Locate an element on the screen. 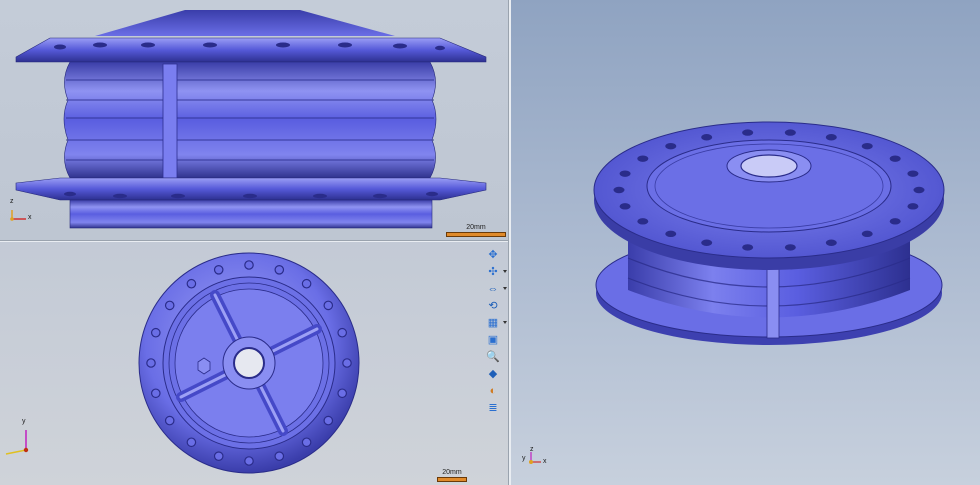  view-toolbar: ✥ ✣ ⇔ ⟲ ▦ ▣ 🔍 ◆ ◐ ≣ is located at coordinates (495, 332).